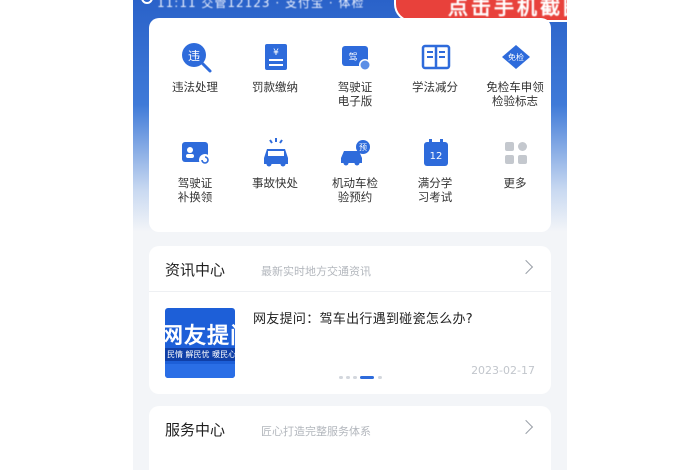 The width and height of the screenshot is (700, 470). I want to click on service-exempt-inspection: 免检 免检车申领 检验标志, so click(515, 74).